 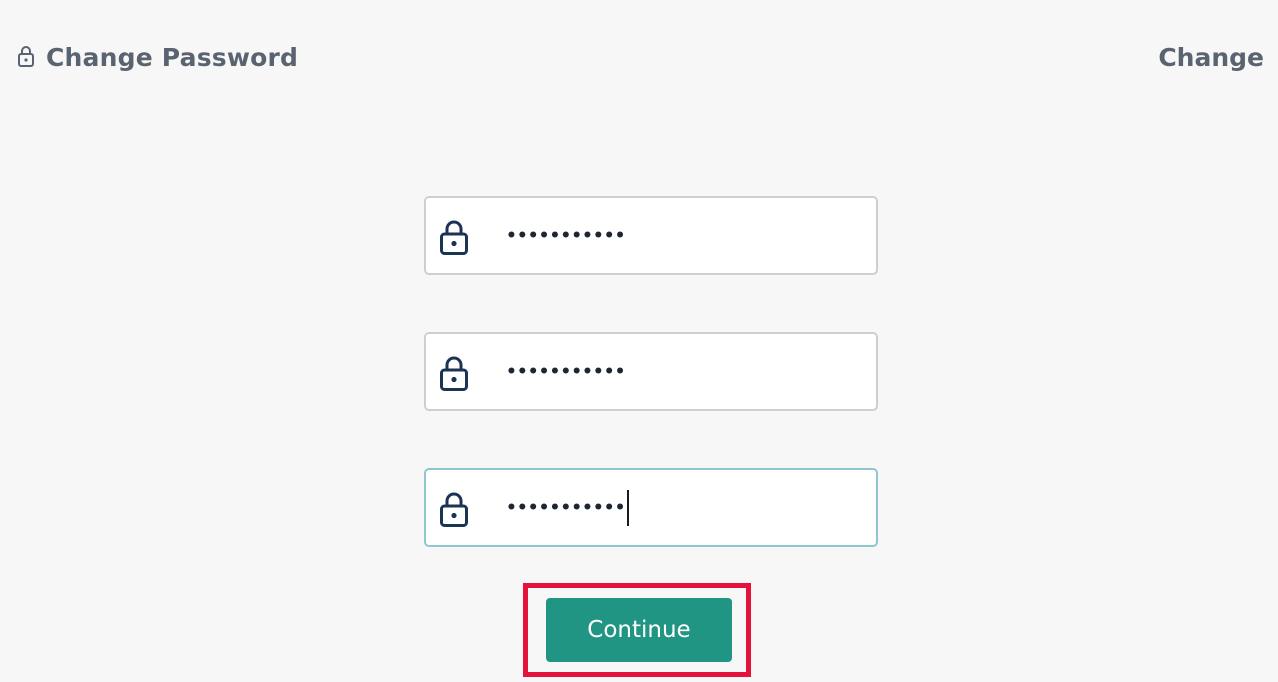 What do you see at coordinates (651, 371) in the screenshot?
I see `new-password-field: •••••••••••` at bounding box center [651, 371].